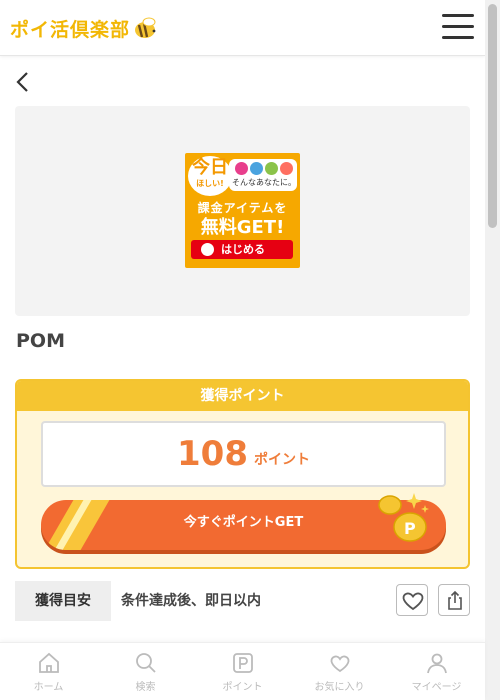  Describe the element at coordinates (492, 350) in the screenshot. I see `scrollbar` at that location.